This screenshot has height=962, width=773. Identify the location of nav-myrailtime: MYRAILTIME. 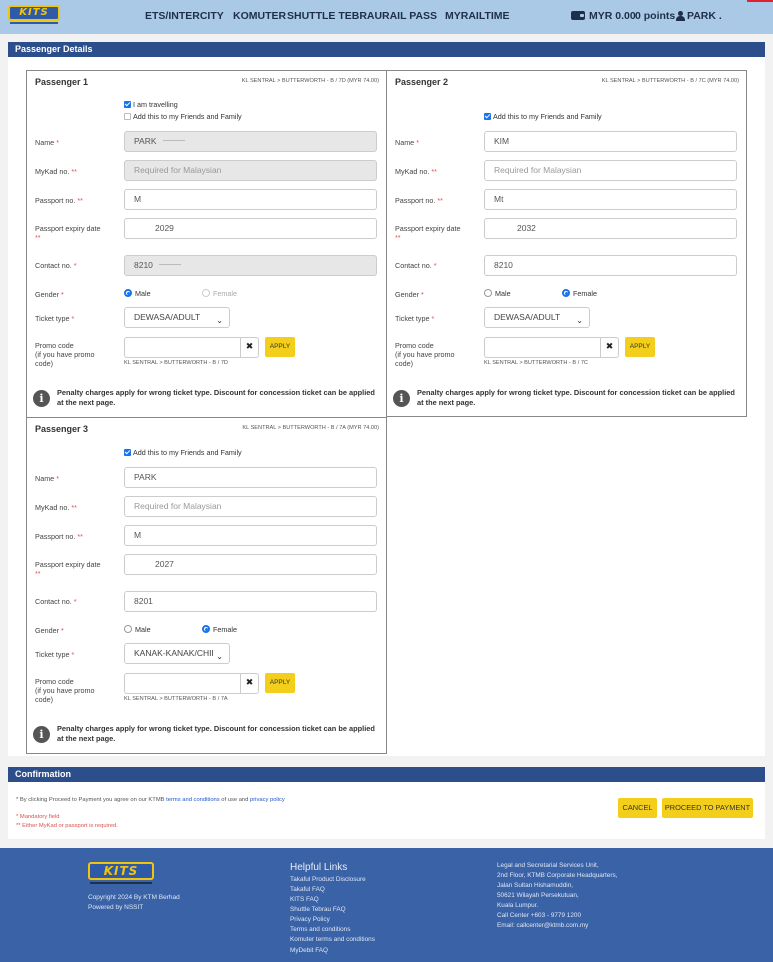
(477, 16).